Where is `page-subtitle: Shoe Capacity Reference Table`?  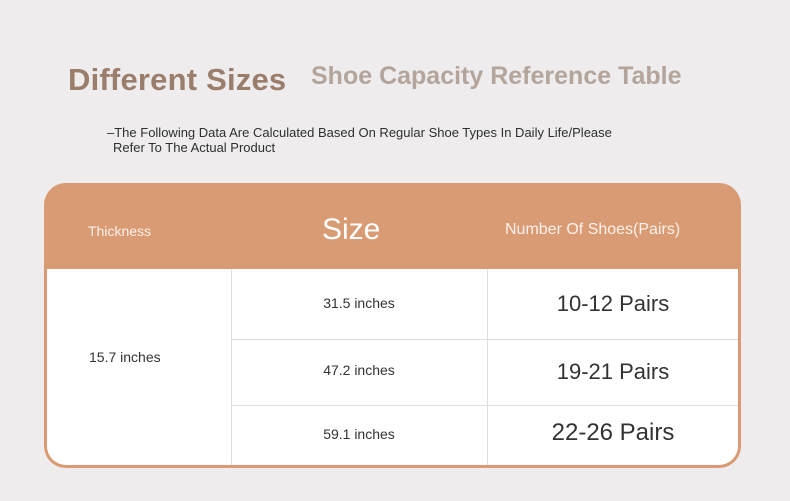 page-subtitle: Shoe Capacity Reference Table is located at coordinates (496, 76).